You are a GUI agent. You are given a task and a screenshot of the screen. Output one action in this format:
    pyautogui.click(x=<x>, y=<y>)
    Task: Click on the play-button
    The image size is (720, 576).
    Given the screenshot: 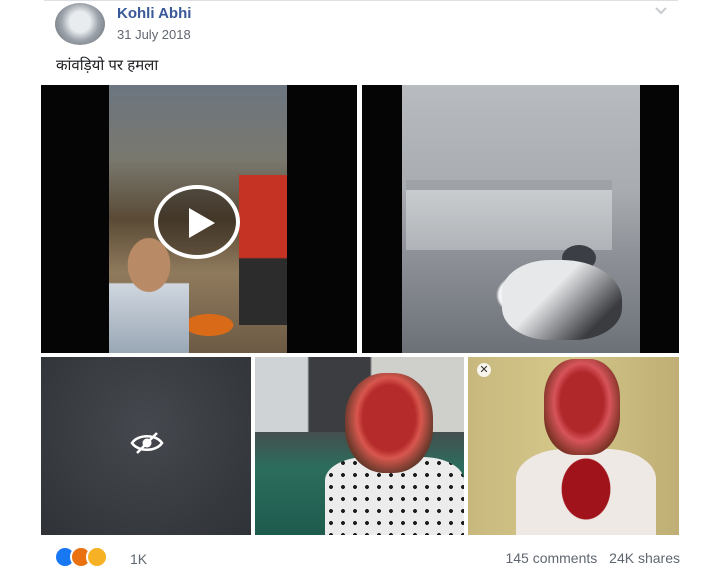 What is the action you would take?
    pyautogui.click(x=197, y=222)
    